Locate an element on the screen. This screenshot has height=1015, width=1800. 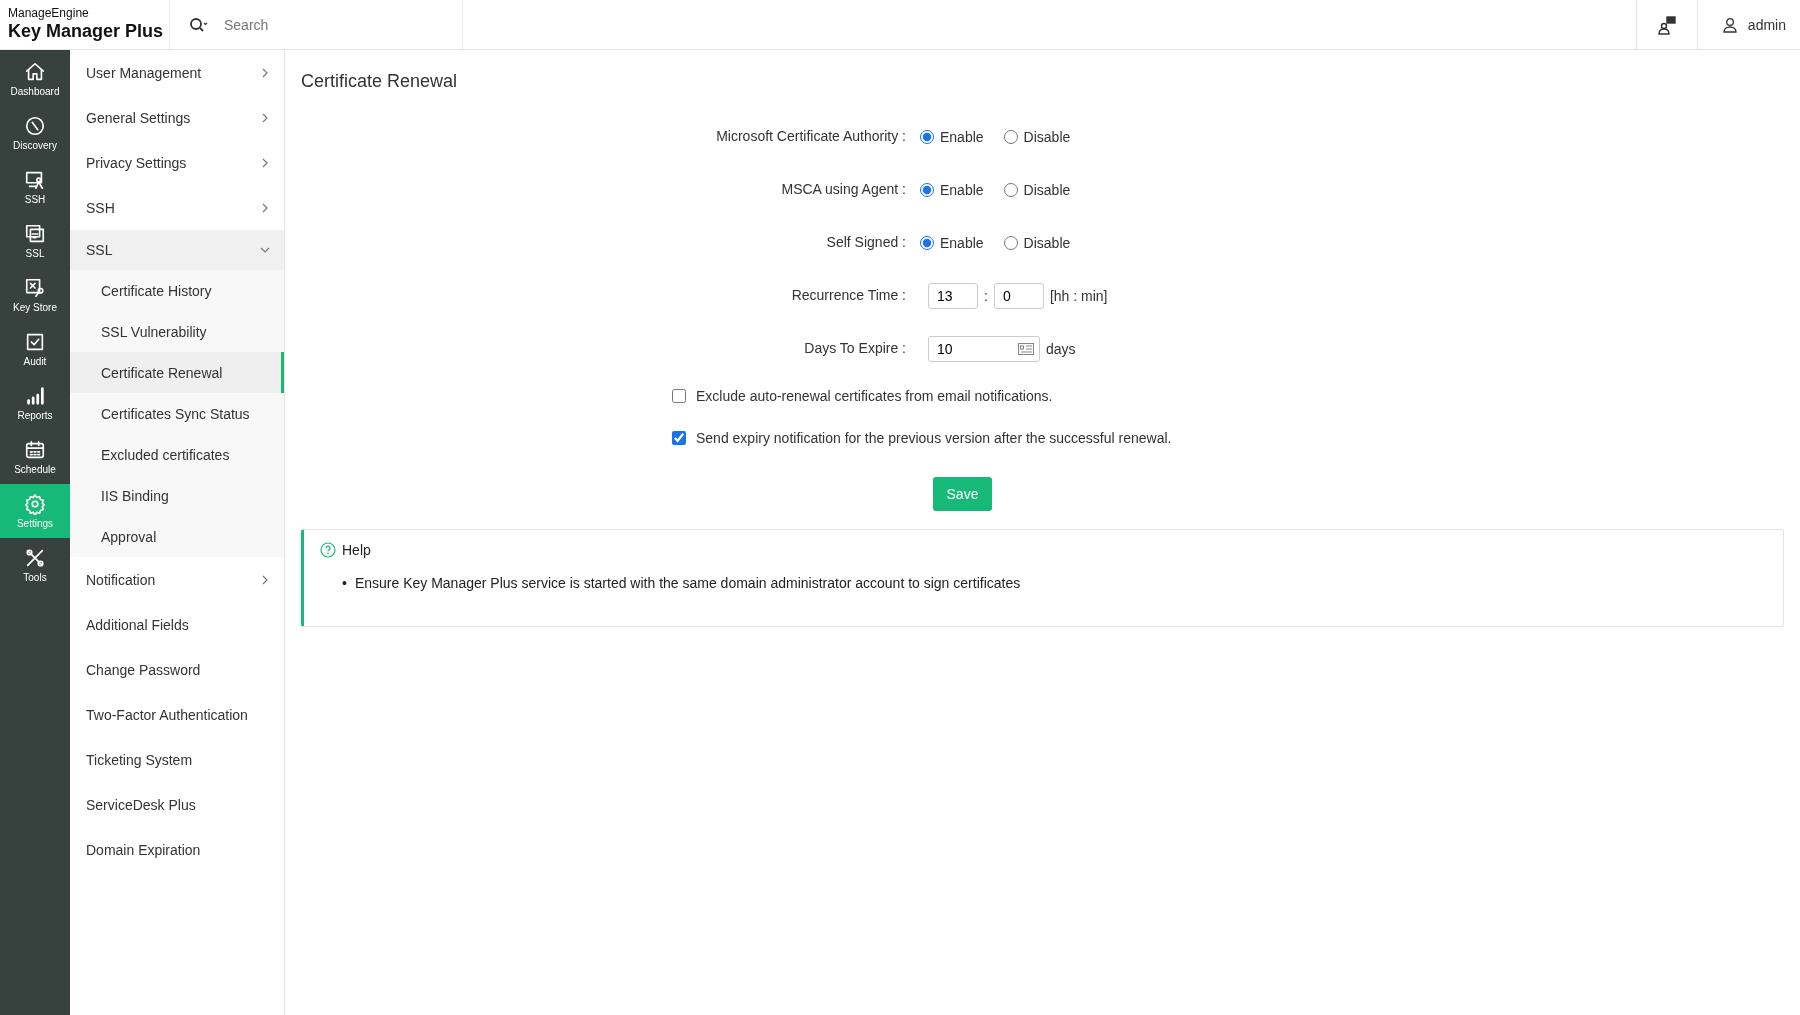
help-title: Help is located at coordinates (356, 550).